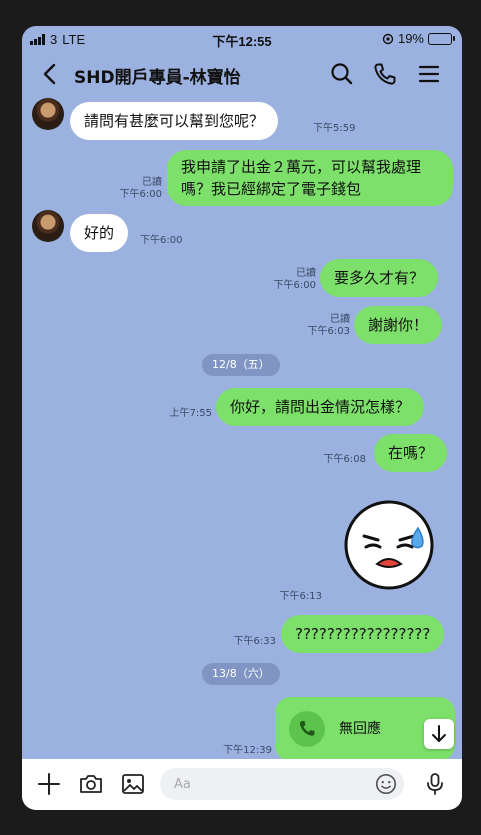  I want to click on message-time: 下午6:08, so click(344, 459).